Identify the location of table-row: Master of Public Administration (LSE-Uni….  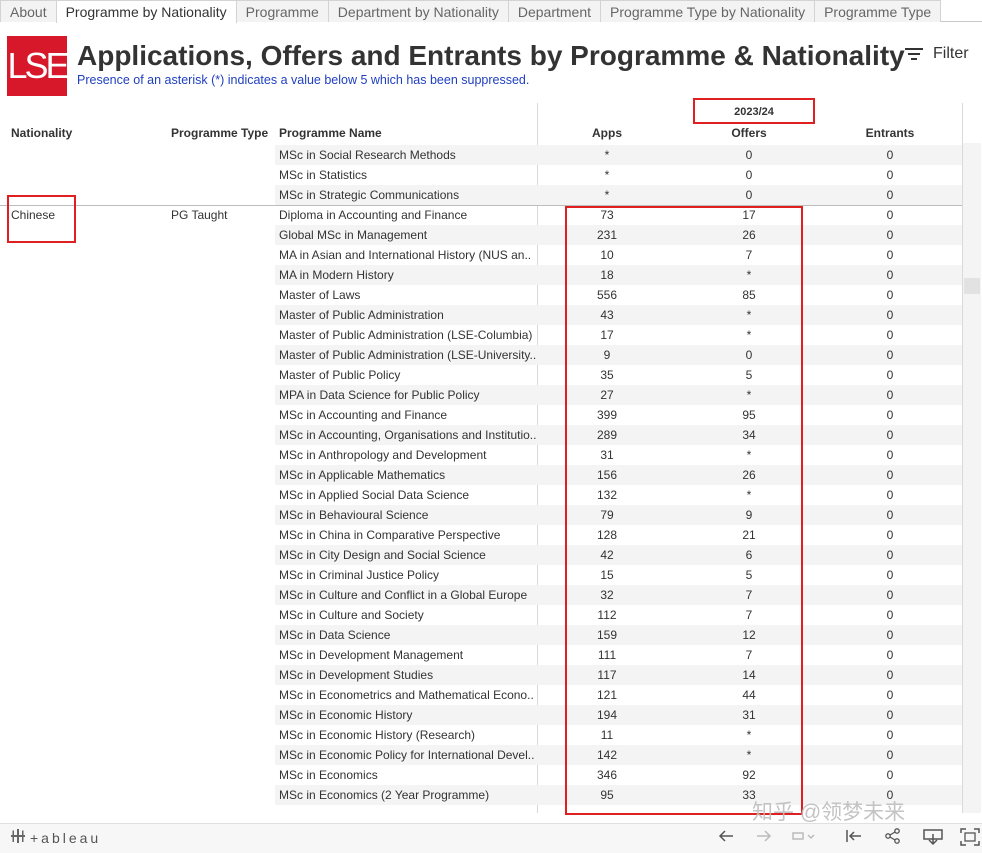
(481, 355).